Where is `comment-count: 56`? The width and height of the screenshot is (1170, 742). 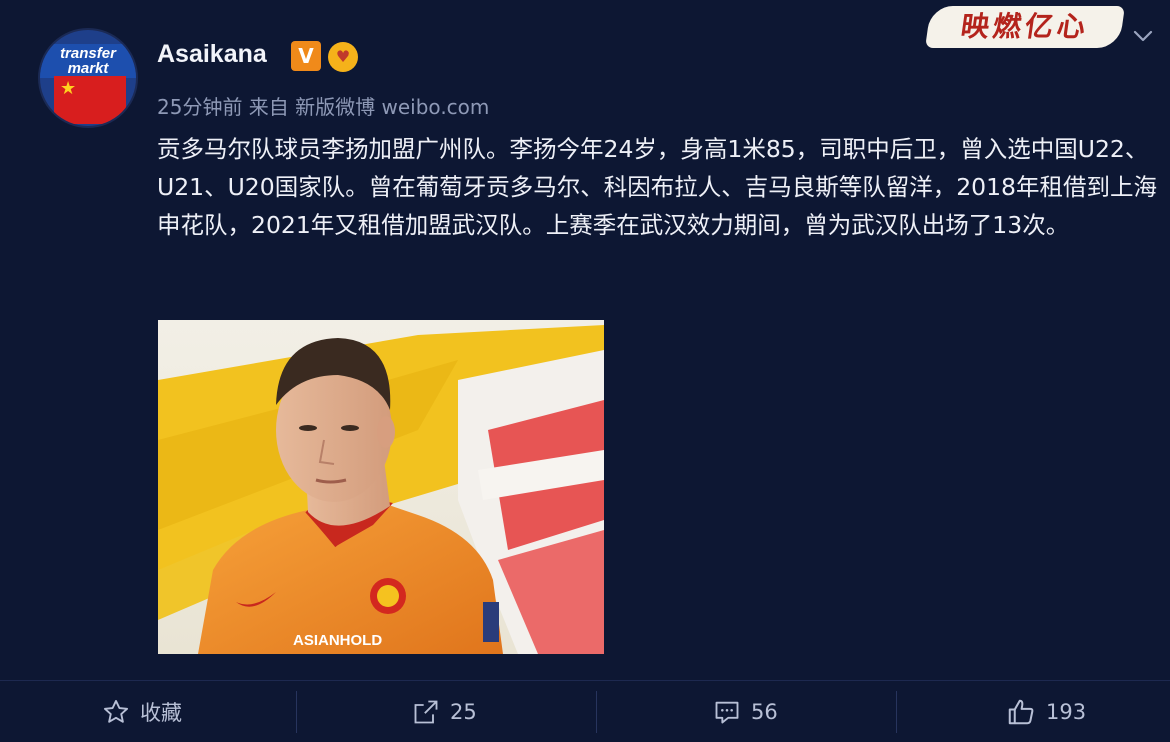 comment-count: 56 is located at coordinates (764, 712).